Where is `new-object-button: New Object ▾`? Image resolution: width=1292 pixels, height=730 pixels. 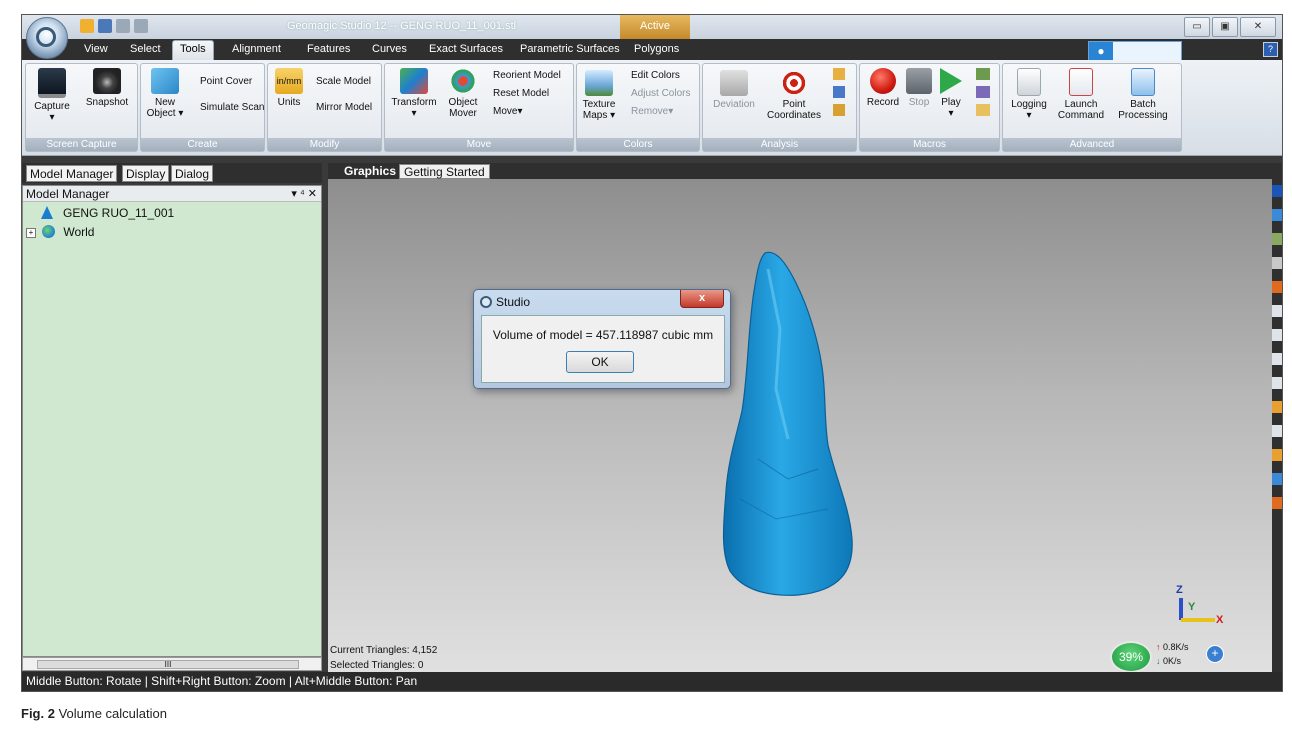
new-object-button: New Object ▾ is located at coordinates (165, 93).